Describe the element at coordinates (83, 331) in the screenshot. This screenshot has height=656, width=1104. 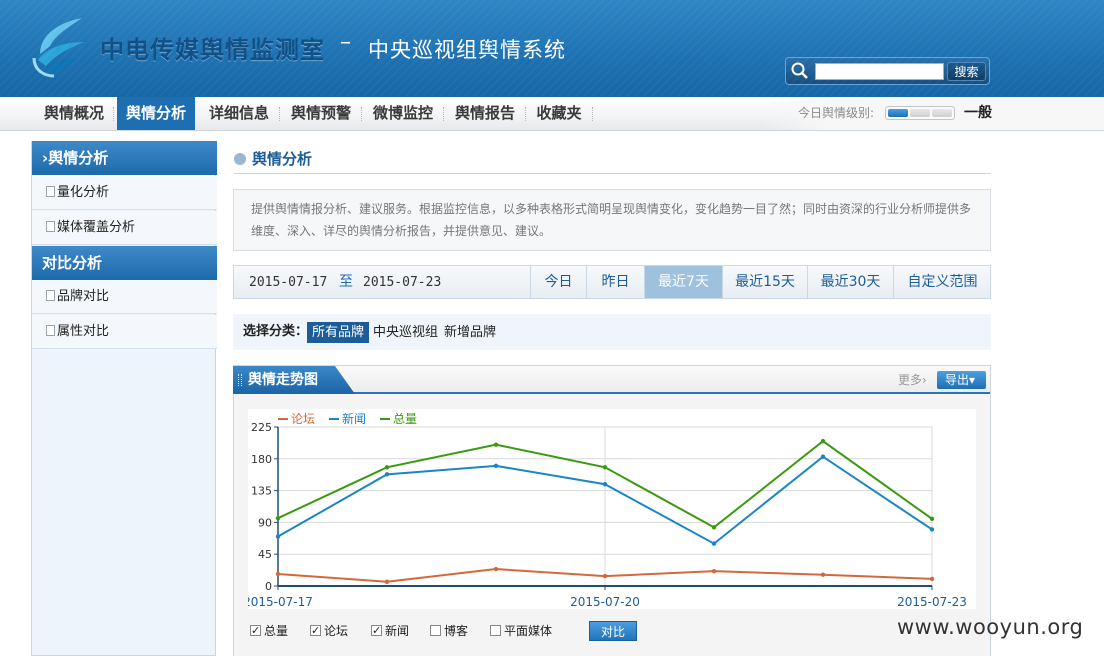
I see `sidebar-item-label: 属性对比` at that location.